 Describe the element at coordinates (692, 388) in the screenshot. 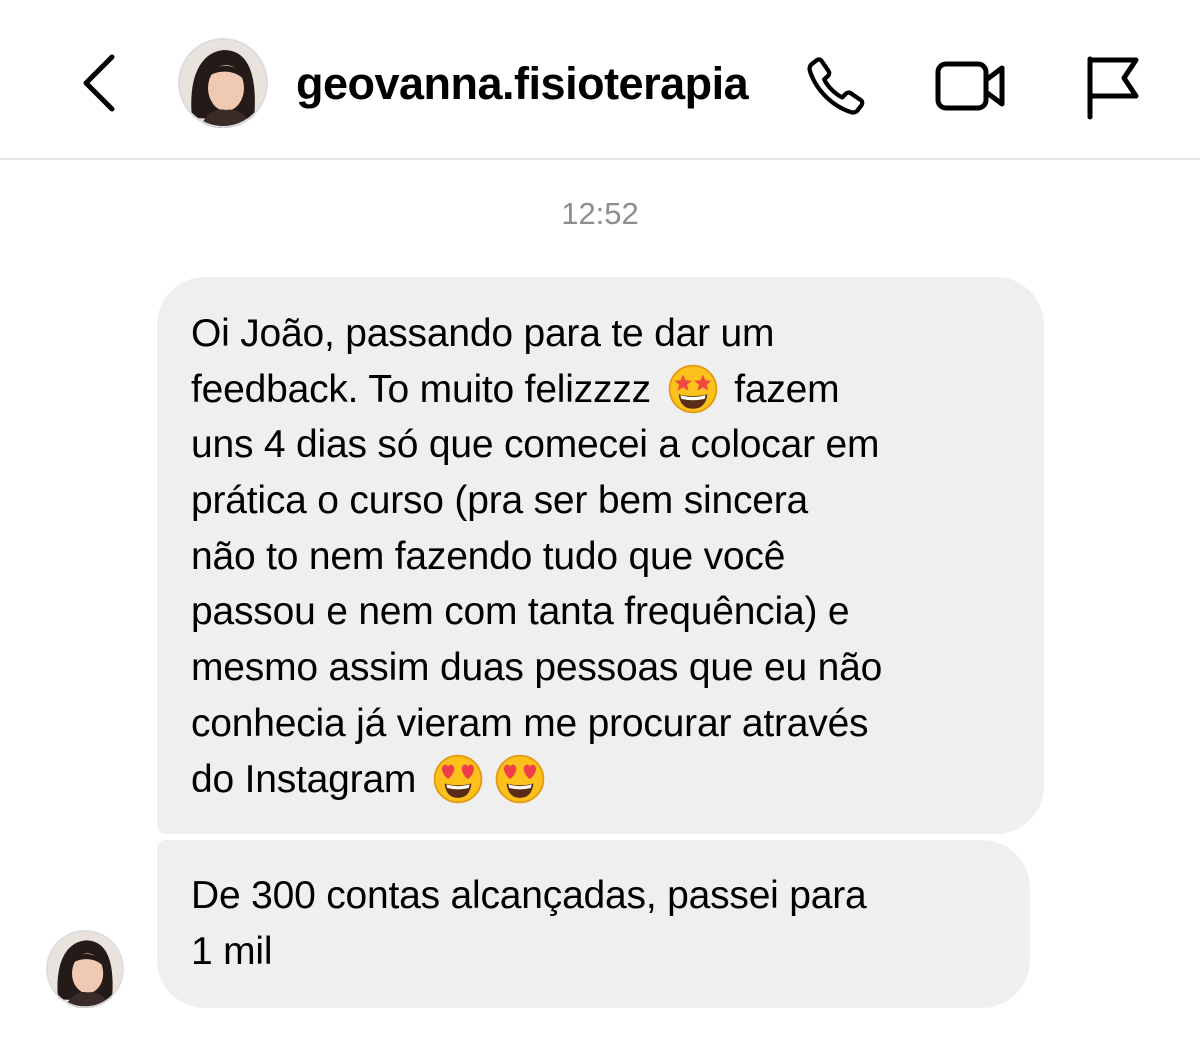

I see `star-struck-emoji` at that location.